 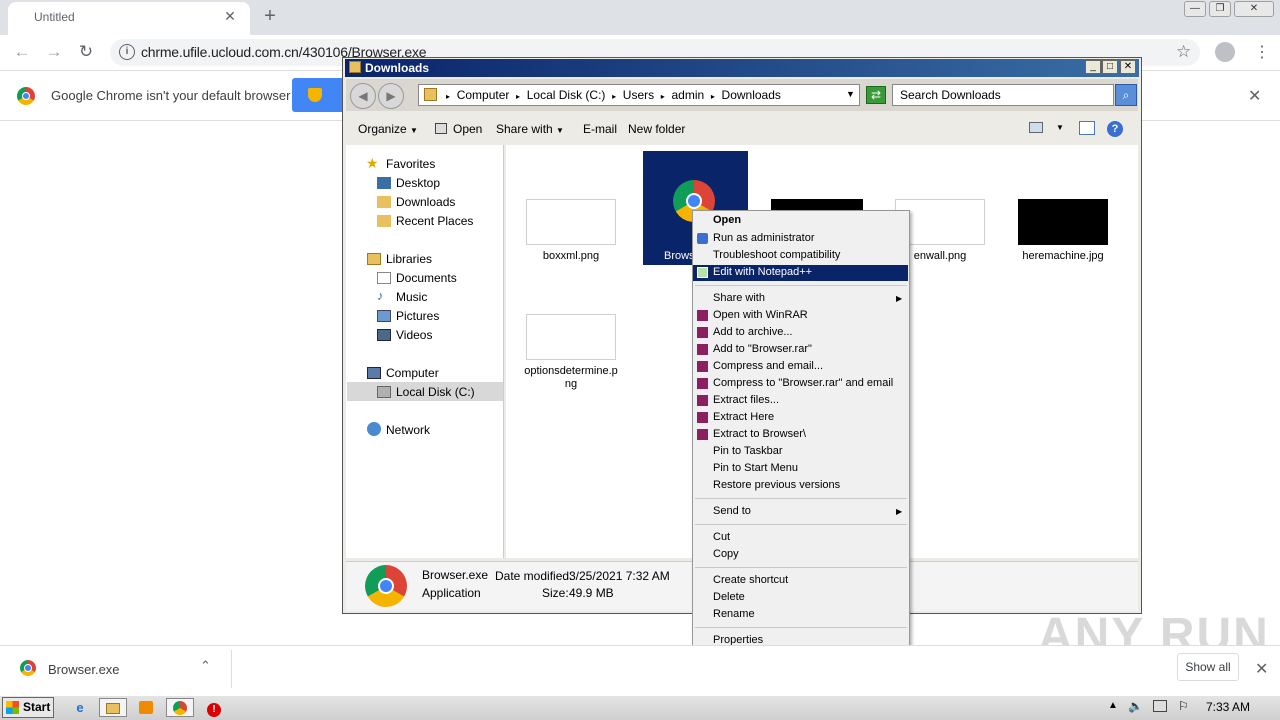 What do you see at coordinates (1087, 128) in the screenshot?
I see `preview-pane-icon` at bounding box center [1087, 128].